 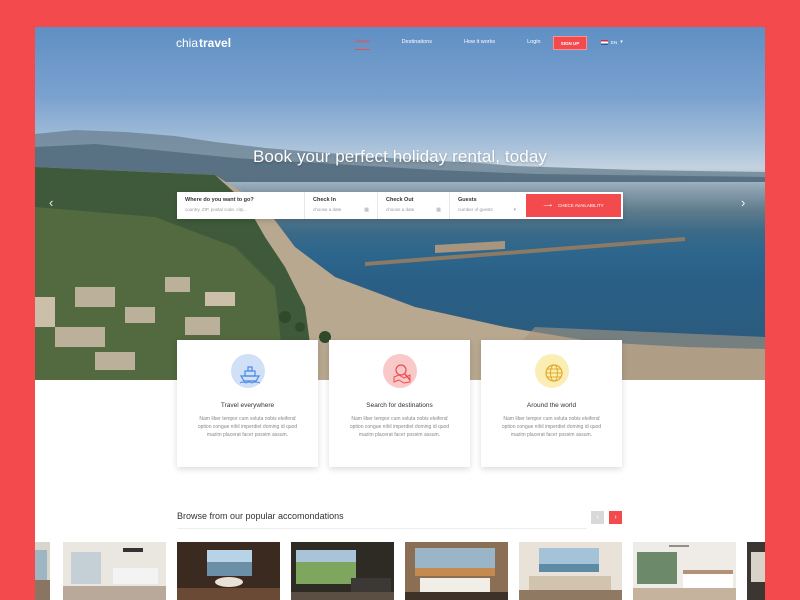 I want to click on brand-logo-bold: travel, so click(x=215, y=43).